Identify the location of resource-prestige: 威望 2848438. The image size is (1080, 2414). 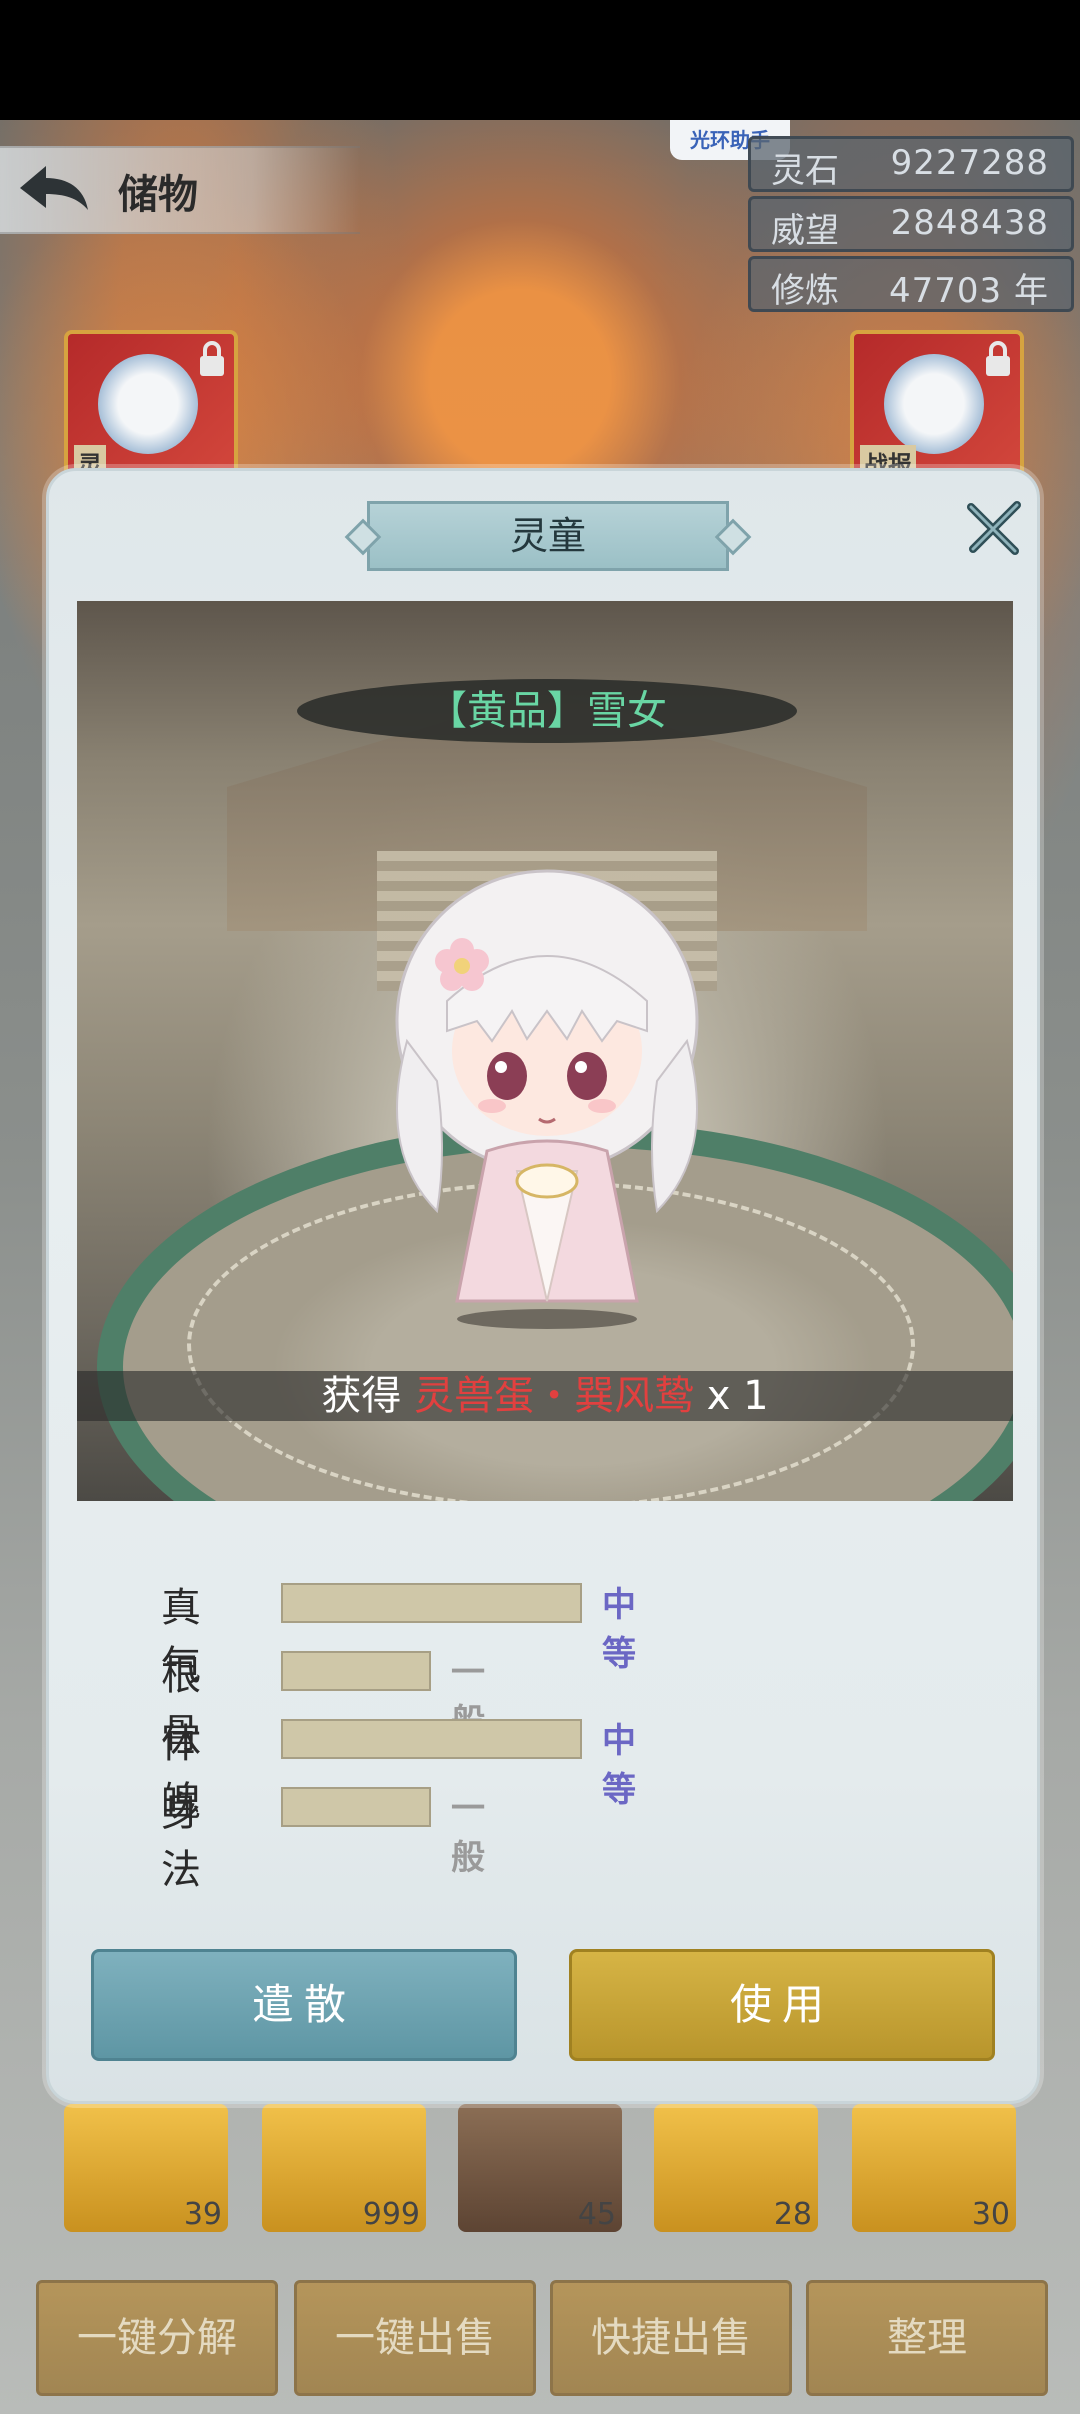
(911, 224).